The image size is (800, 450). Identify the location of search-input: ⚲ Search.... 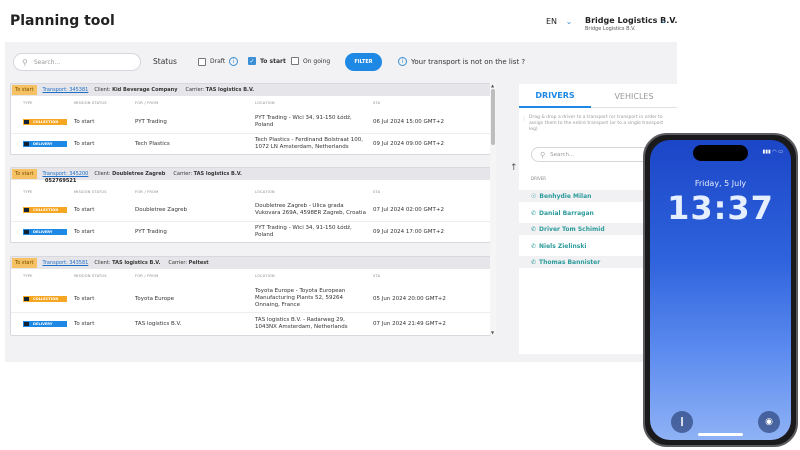
(77, 62).